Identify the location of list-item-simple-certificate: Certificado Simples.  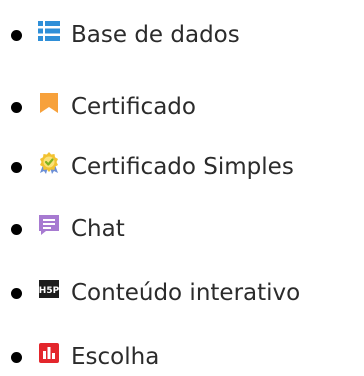
(182, 166).